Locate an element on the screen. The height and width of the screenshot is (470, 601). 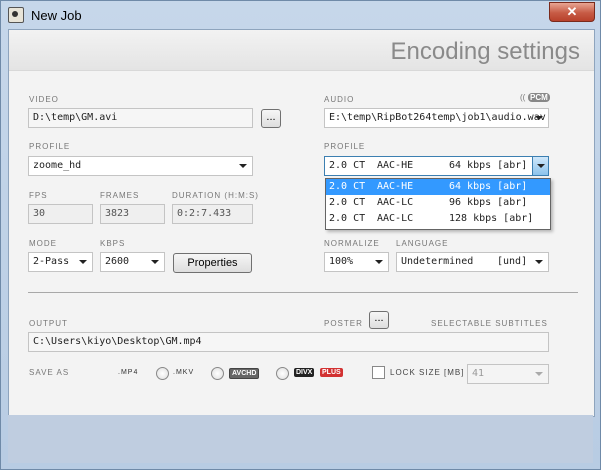
dropdown-button is located at coordinates (540, 166).